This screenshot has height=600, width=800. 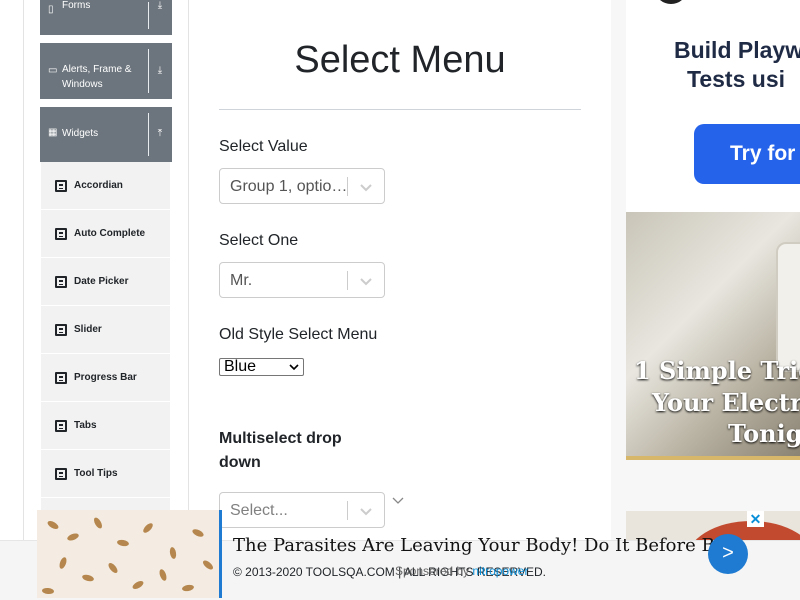 I want to click on form-icon: ▯, so click(x=51, y=9).